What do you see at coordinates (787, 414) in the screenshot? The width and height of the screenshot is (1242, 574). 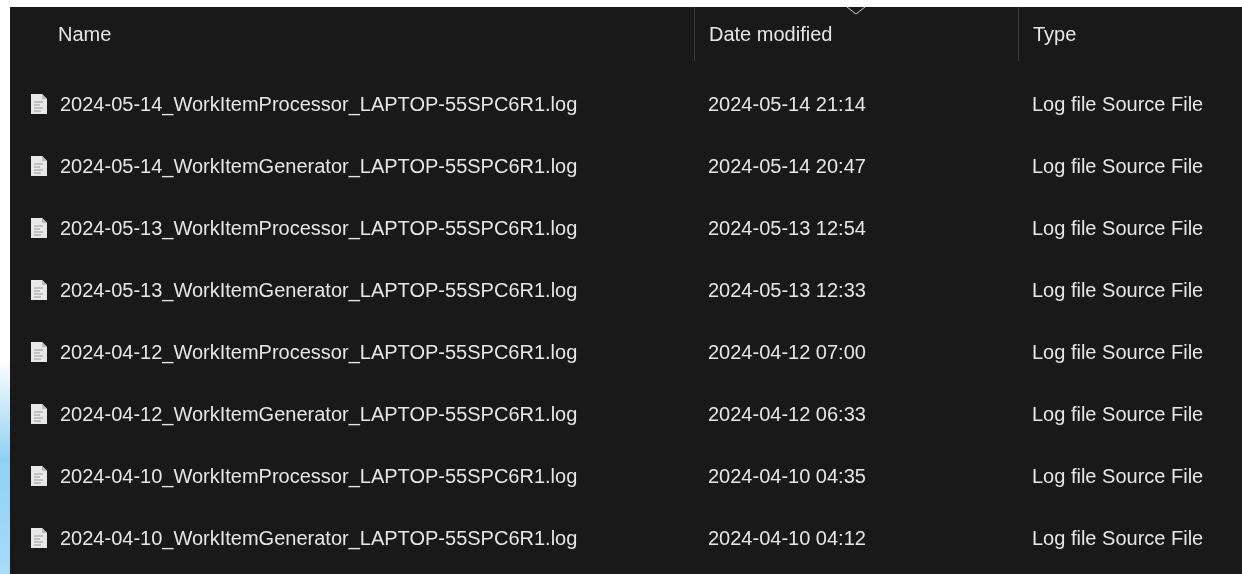 I see `date-modified: 2024-04-12 06:33` at bounding box center [787, 414].